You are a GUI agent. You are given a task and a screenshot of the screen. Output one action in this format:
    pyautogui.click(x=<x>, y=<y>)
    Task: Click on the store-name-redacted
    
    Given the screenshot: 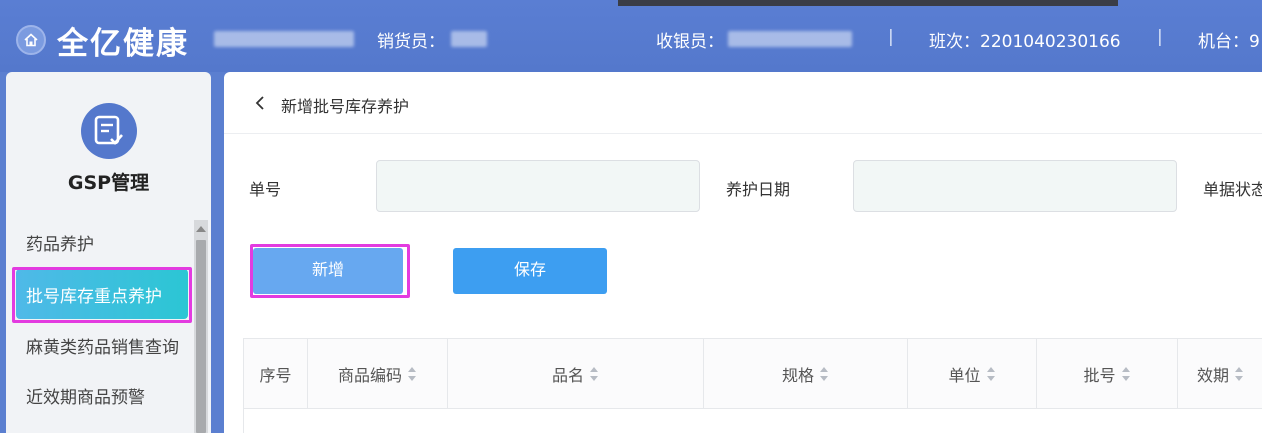 What is the action you would take?
    pyautogui.click(x=284, y=39)
    